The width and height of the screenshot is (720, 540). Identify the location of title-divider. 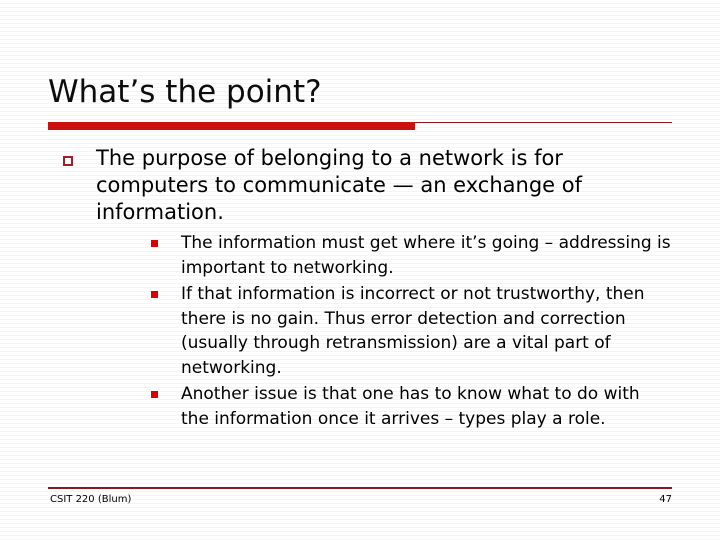
(360, 125).